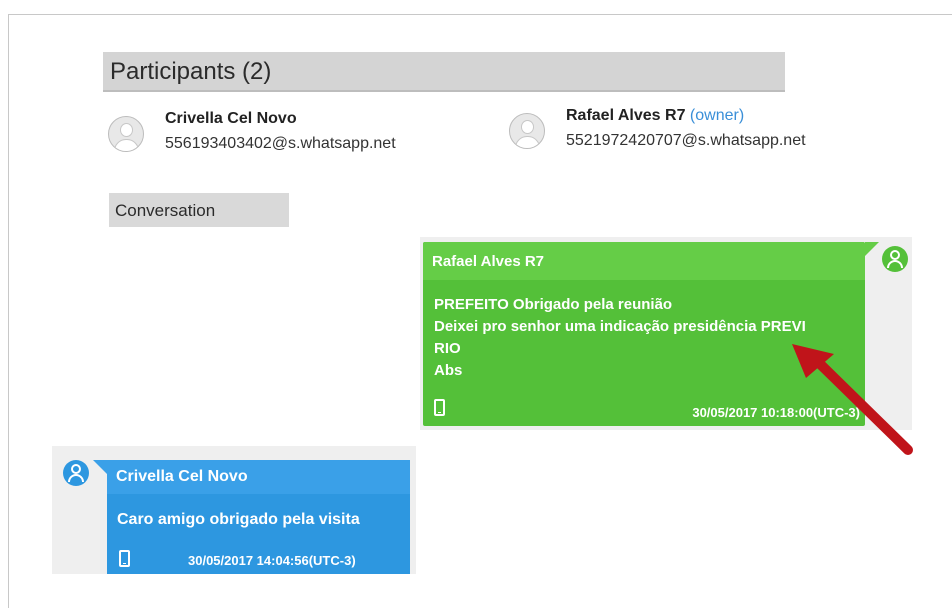 The width and height of the screenshot is (952, 608). What do you see at coordinates (182, 476) in the screenshot?
I see `message-sender: Crivella Cel Novo` at bounding box center [182, 476].